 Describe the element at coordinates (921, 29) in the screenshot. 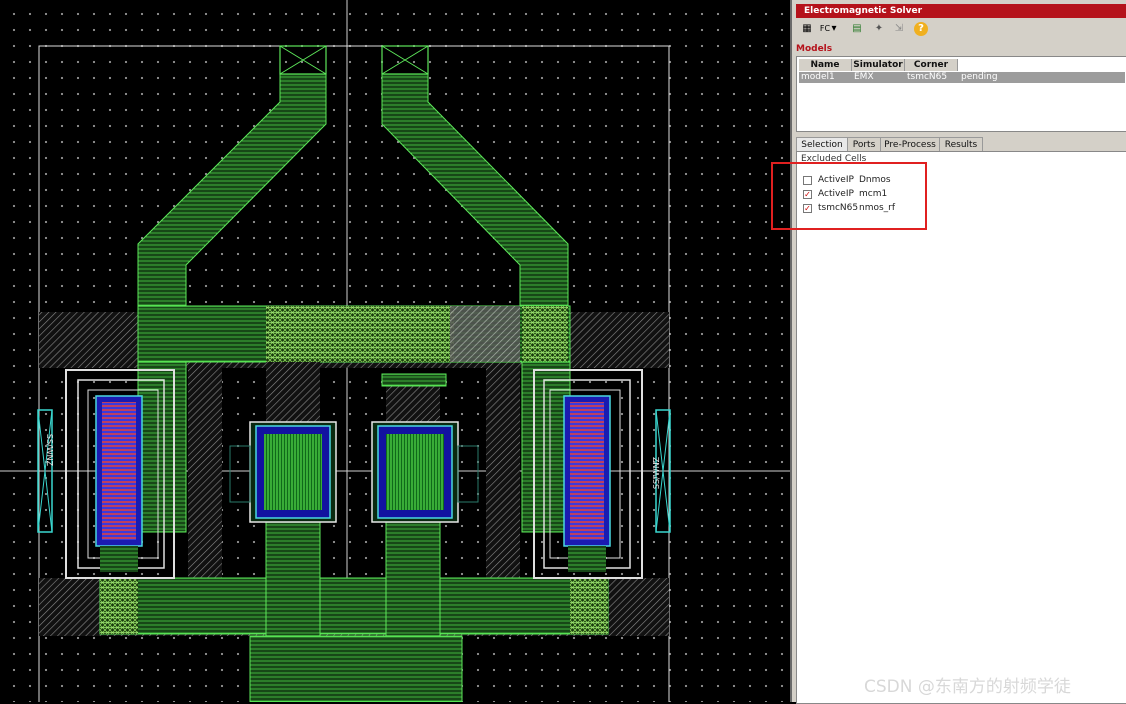

I see `help-icon: ?` at that location.